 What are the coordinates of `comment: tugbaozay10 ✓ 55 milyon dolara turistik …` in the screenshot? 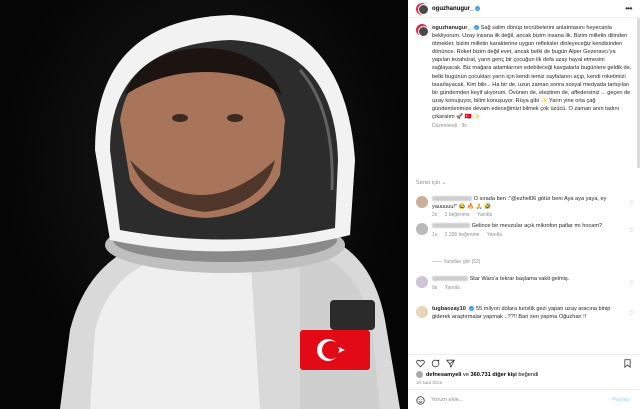 It's located at (526, 313).